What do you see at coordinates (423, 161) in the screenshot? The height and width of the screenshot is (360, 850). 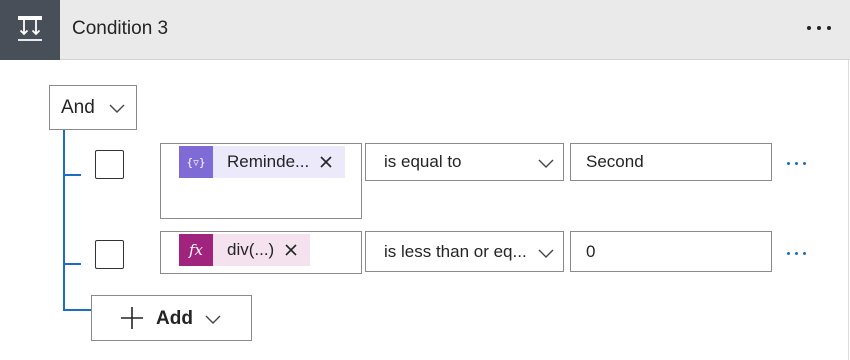 I see `comparison-operator-label: is equal to` at bounding box center [423, 161].